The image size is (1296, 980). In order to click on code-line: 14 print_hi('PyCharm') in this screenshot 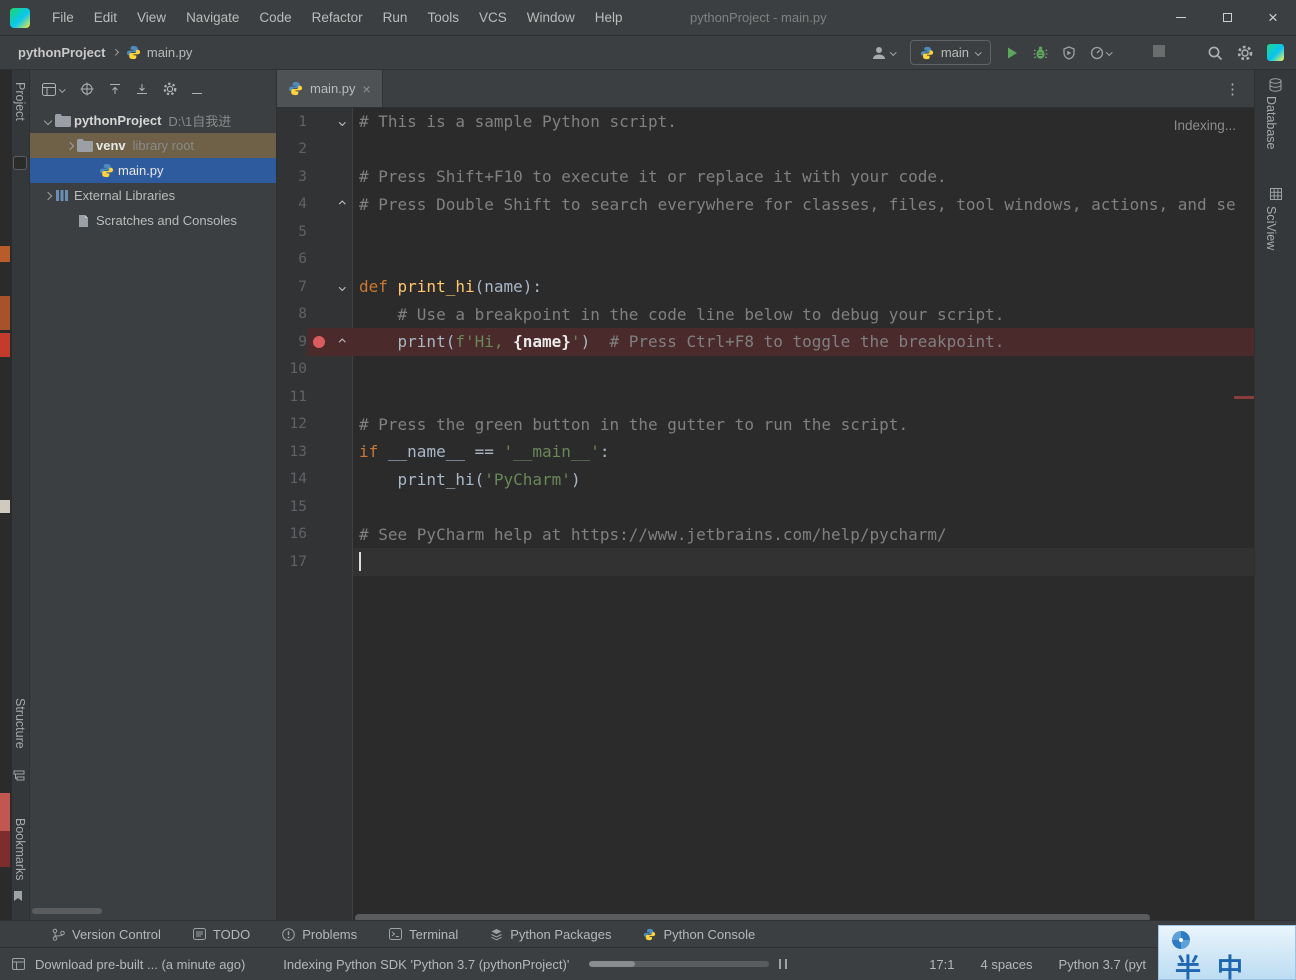, I will do `click(765, 480)`.